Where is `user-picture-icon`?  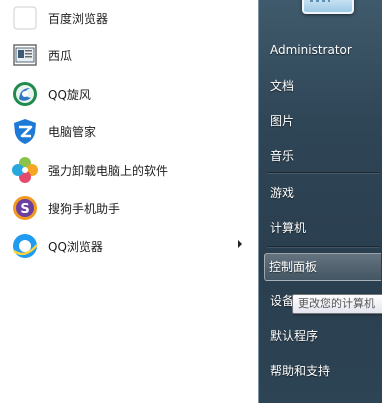
user-picture-icon is located at coordinates (328, 7).